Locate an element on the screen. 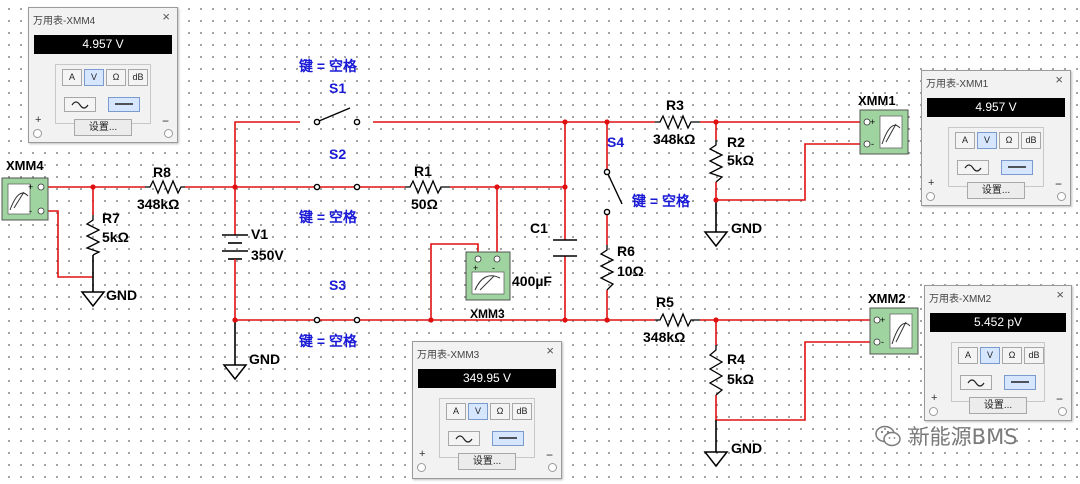 The height and width of the screenshot is (484, 1080). watermark-text: 新能源BMS is located at coordinates (963, 437).